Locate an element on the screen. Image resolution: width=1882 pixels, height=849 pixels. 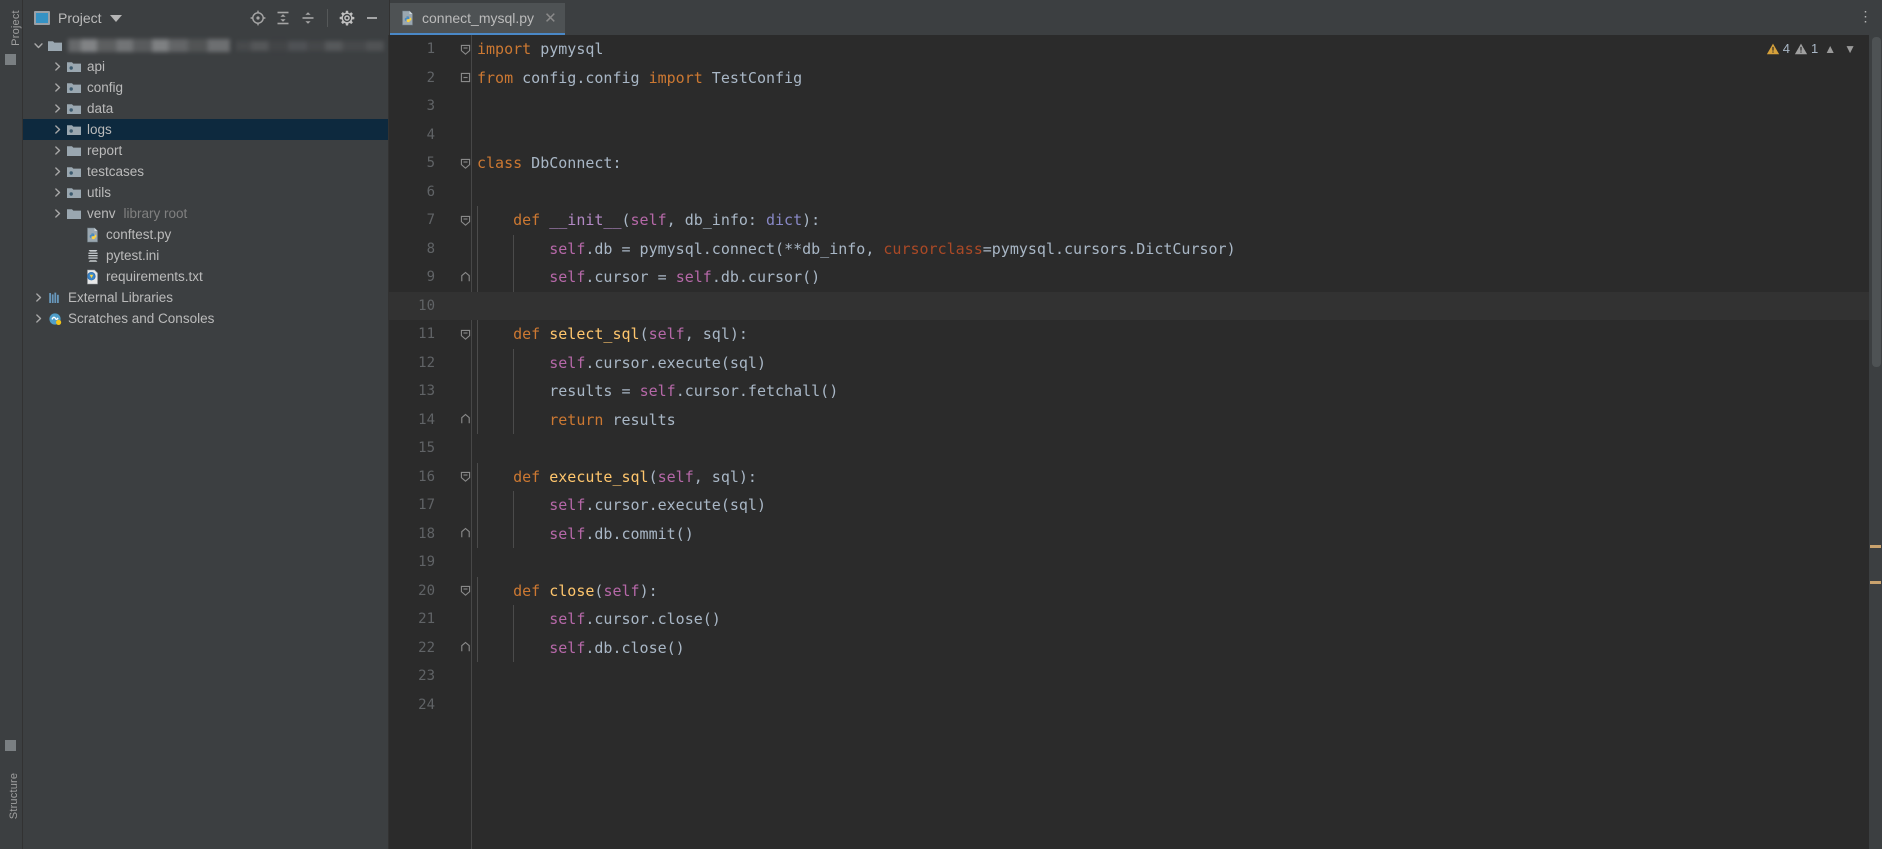
line-number: 17 is located at coordinates (426, 505).